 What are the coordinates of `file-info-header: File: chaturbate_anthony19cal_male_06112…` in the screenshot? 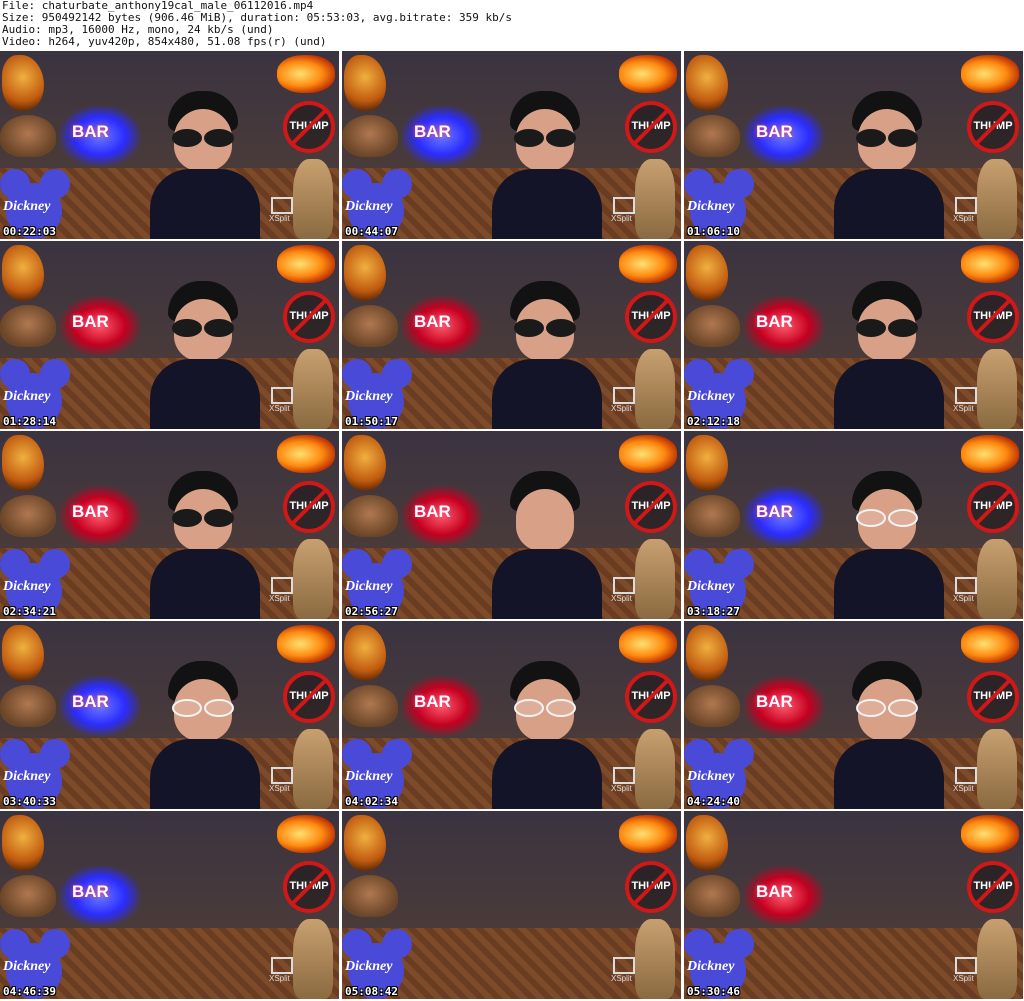 It's located at (512, 25).